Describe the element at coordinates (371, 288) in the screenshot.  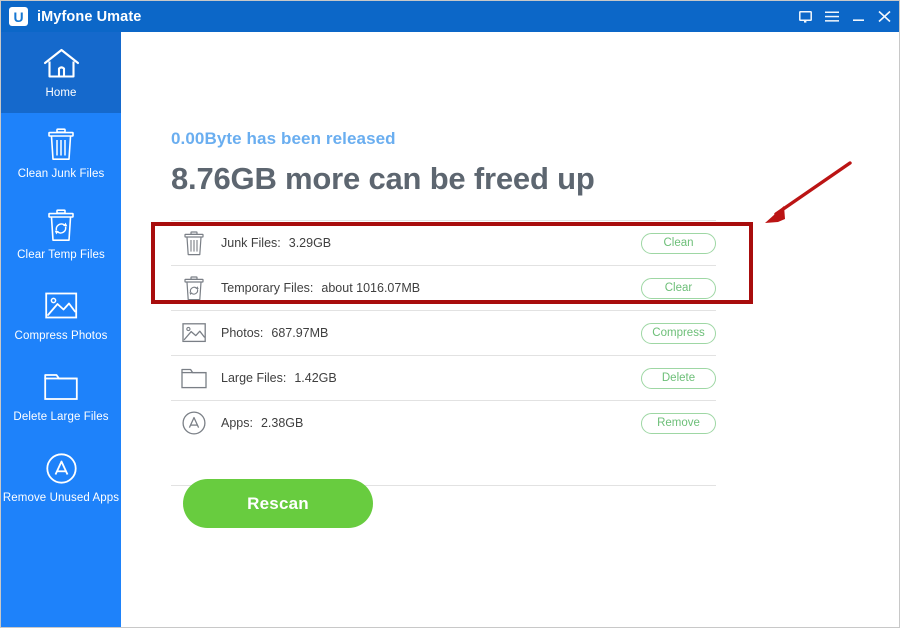
I see `list-item-value: about 1016.07MB` at that location.